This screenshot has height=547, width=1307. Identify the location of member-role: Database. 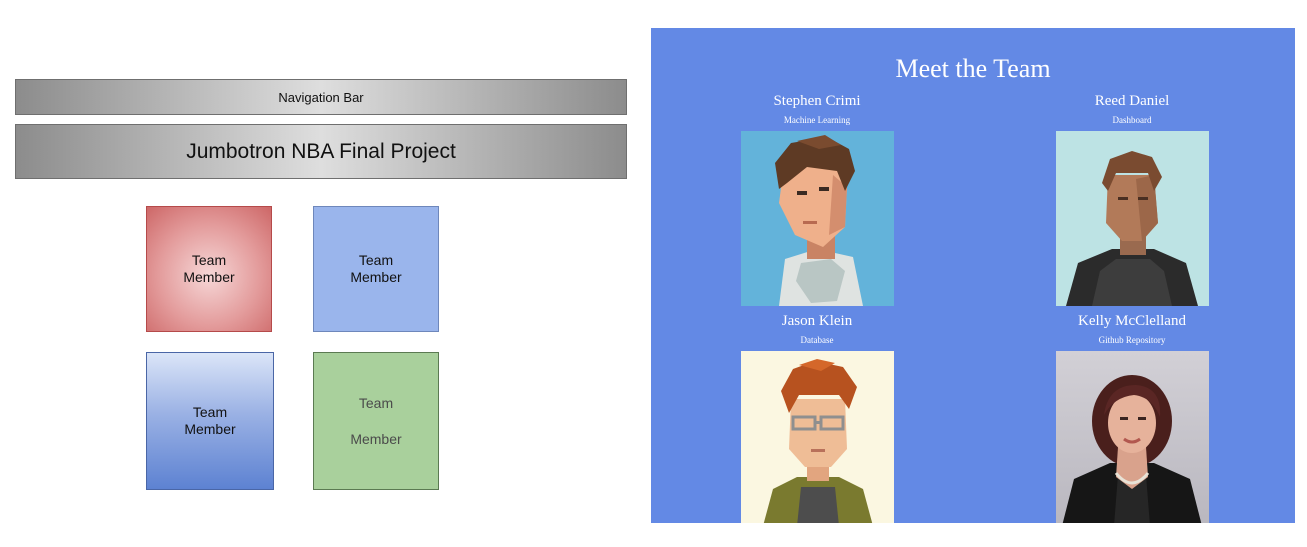
(817, 340).